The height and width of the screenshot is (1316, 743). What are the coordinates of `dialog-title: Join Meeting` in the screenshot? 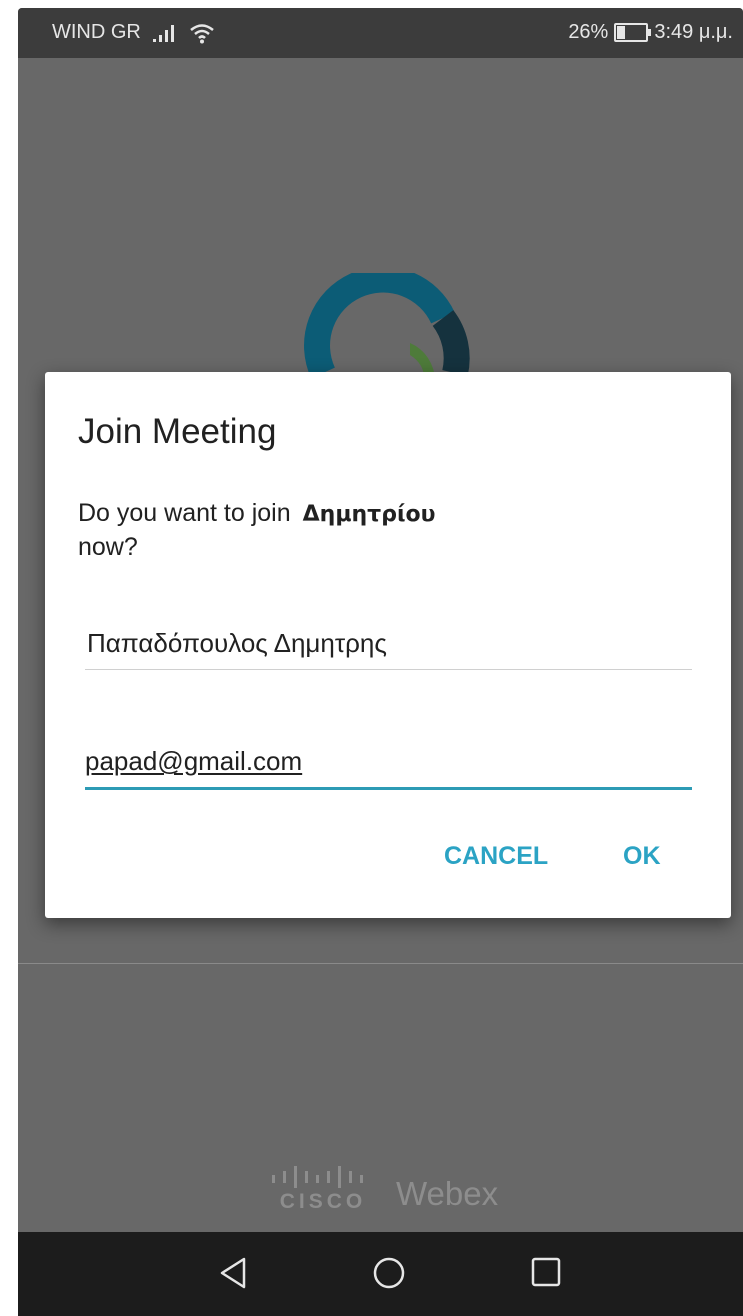 It's located at (177, 431).